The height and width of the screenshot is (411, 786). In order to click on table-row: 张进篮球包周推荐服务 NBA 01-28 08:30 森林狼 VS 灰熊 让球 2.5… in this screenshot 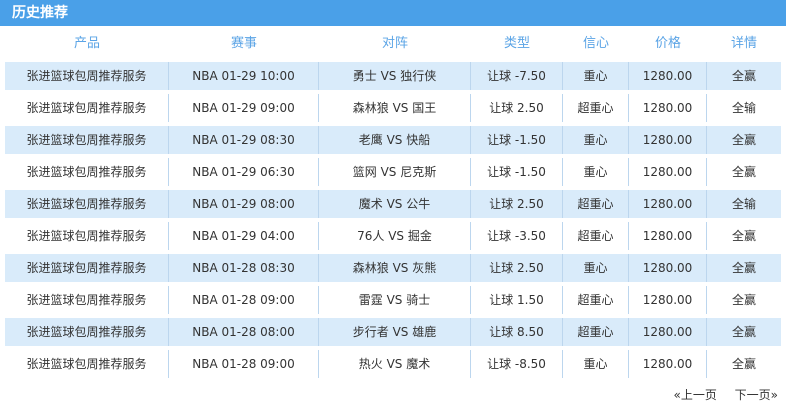, I will do `click(393, 268)`.